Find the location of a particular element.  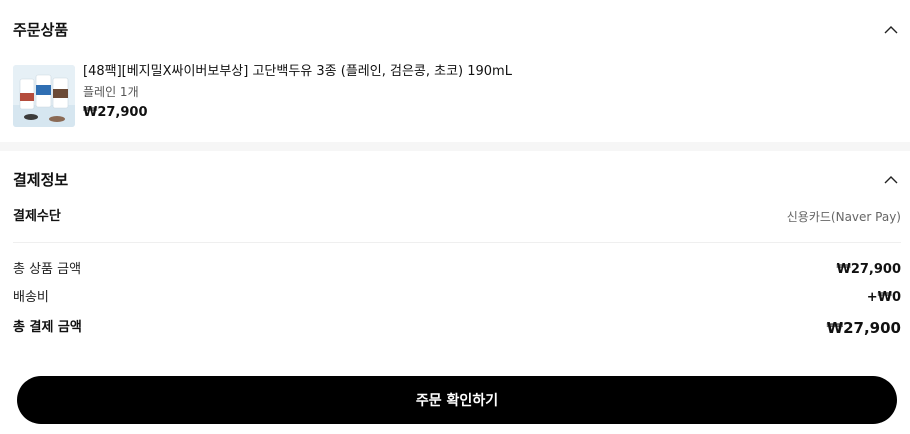

order-section-header: 주문상품 is located at coordinates (455, 36).